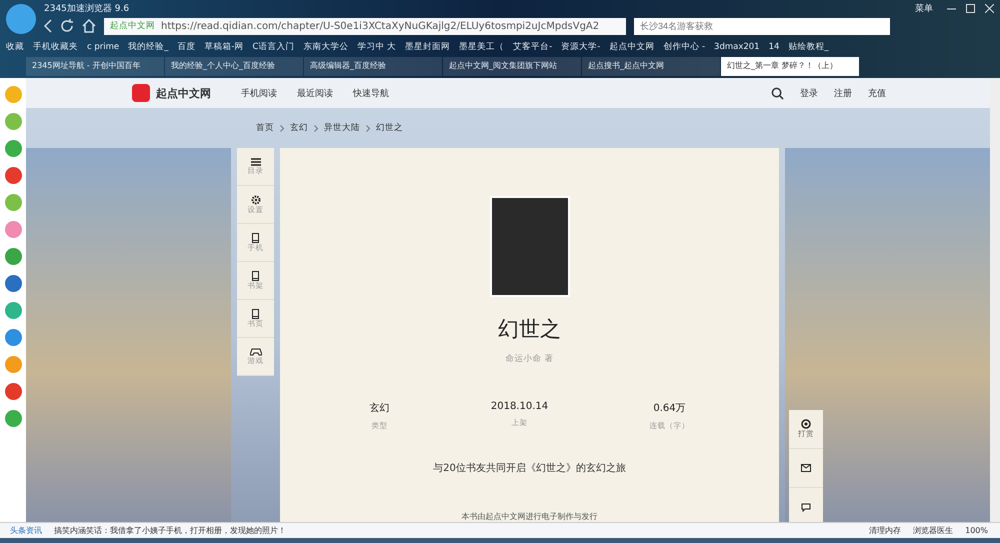 The image size is (1000, 543). What do you see at coordinates (224, 47) in the screenshot?
I see `bookmark-item: 草稿箱-网` at bounding box center [224, 47].